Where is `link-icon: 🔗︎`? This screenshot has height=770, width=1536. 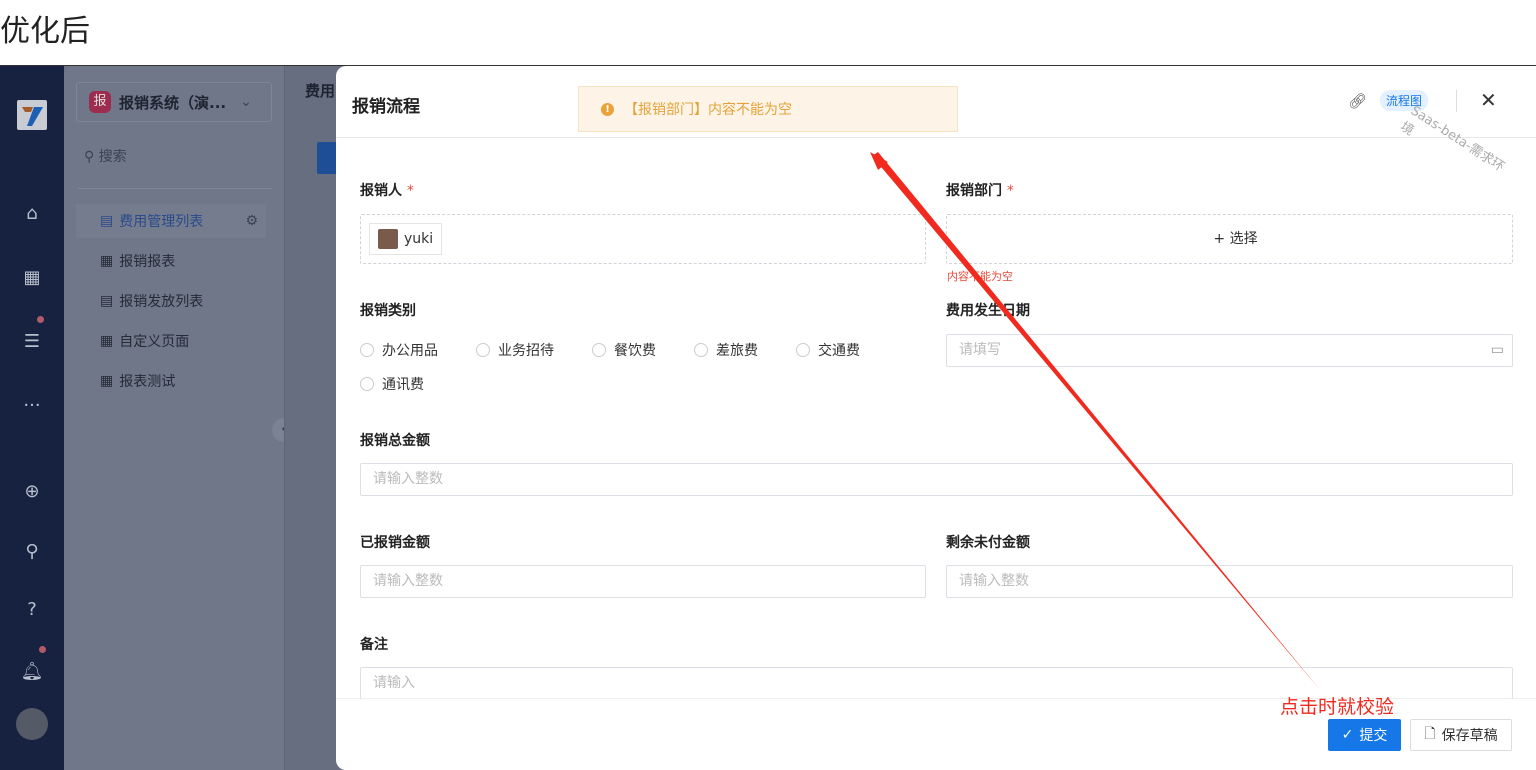 link-icon: 🔗︎ is located at coordinates (1357, 101).